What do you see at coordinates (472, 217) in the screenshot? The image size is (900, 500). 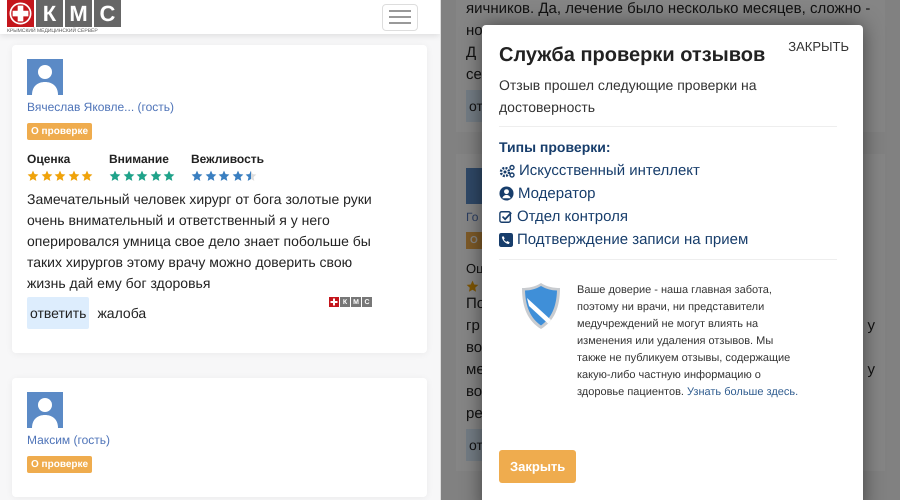 I see `author-name: Го` at bounding box center [472, 217].